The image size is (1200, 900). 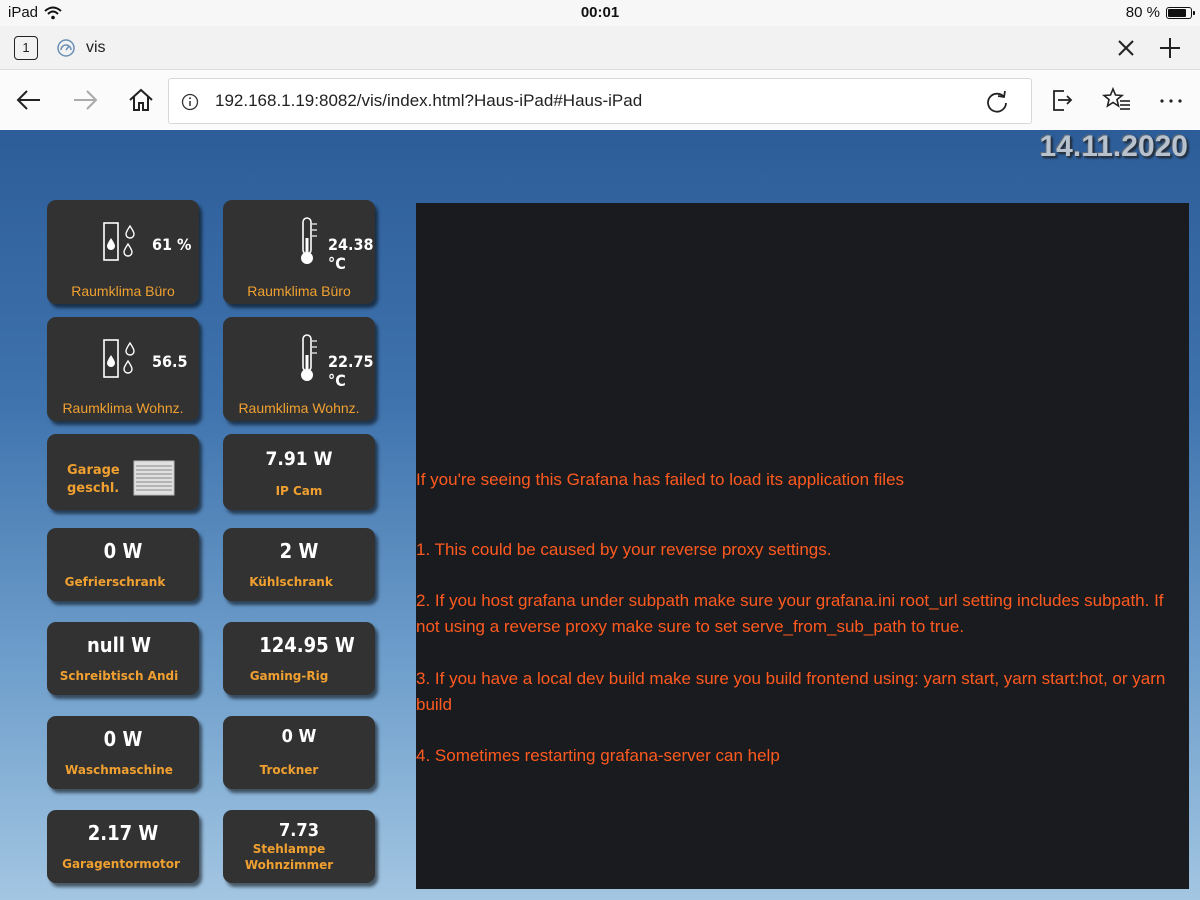 I want to click on power-widget-schreibtisch-andi: null W Schreibtisch Andi, so click(x=123, y=658).